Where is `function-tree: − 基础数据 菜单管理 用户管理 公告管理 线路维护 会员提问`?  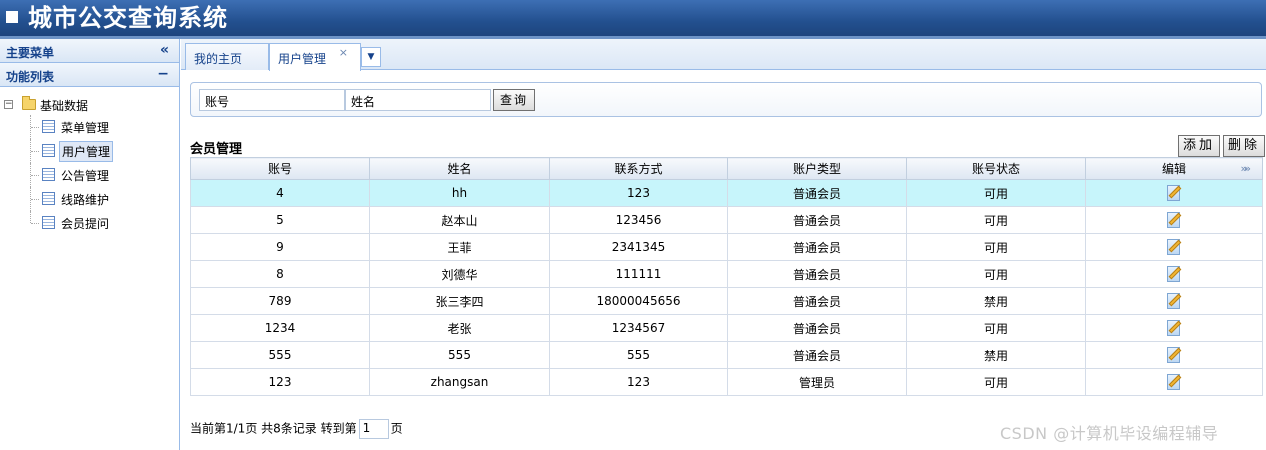 function-tree: − 基础数据 菜单管理 用户管理 公告管理 线路维护 会员提问 is located at coordinates (89, 161).